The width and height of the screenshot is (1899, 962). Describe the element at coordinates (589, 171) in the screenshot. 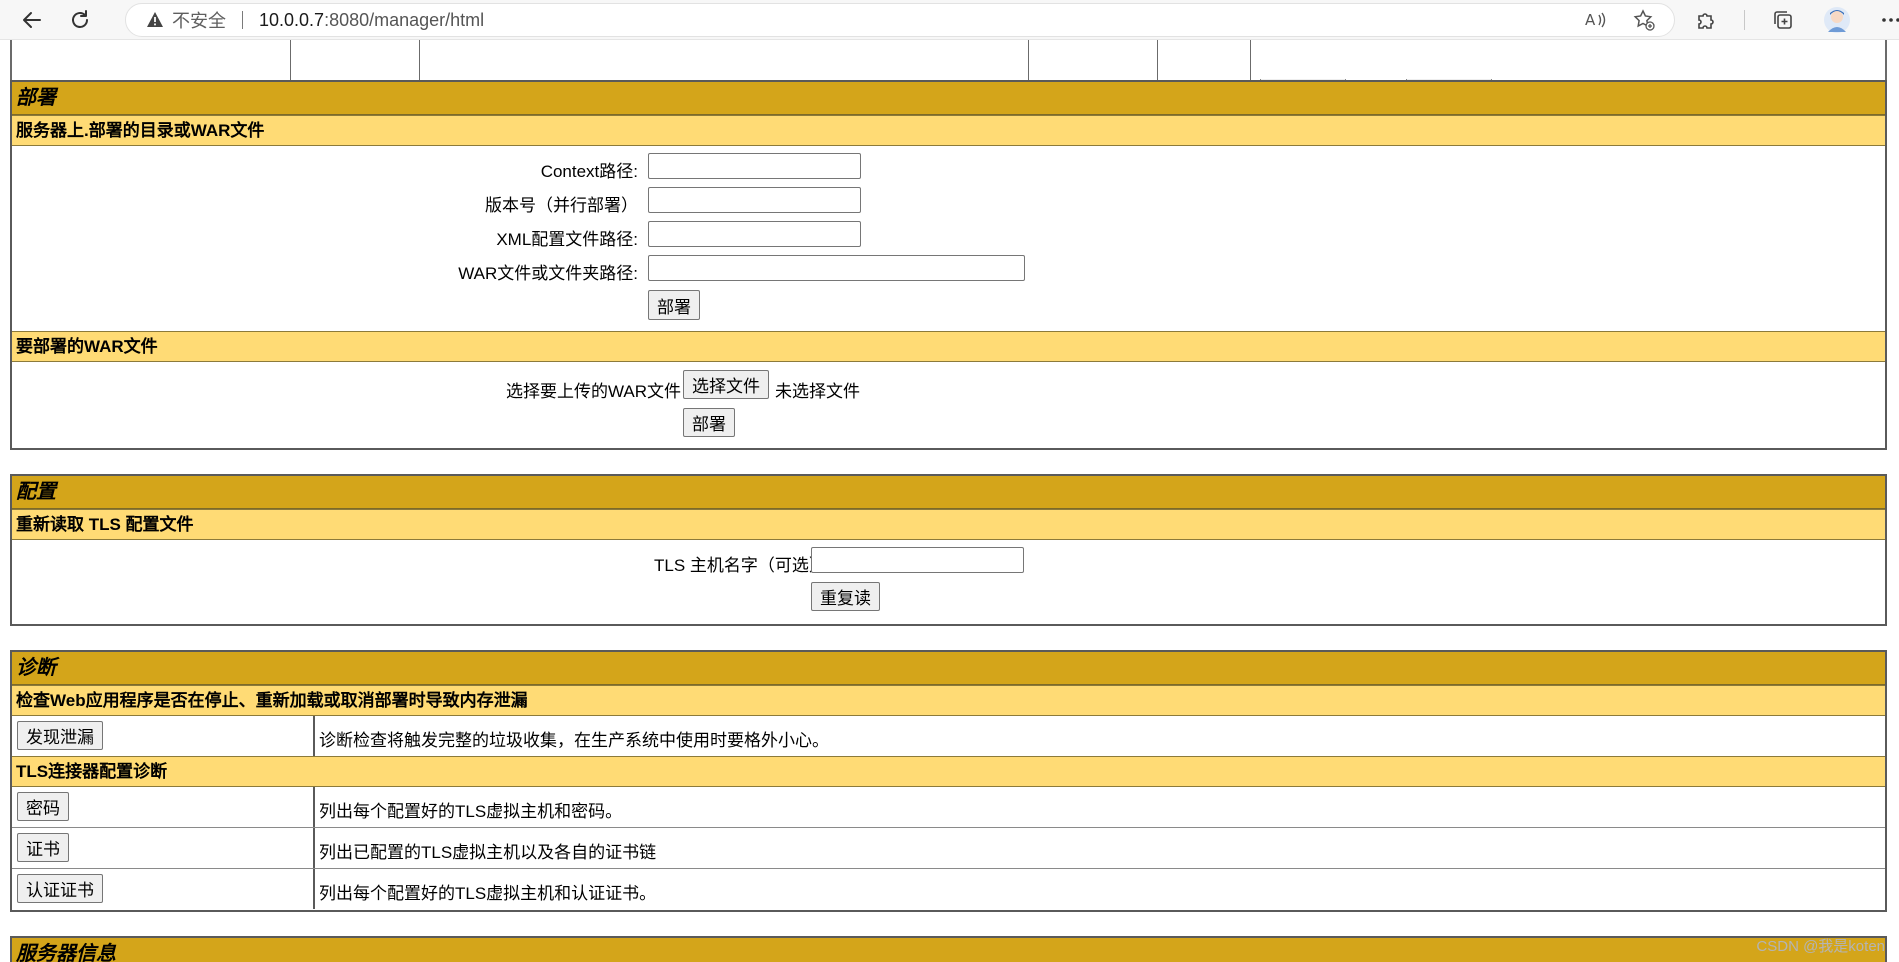

I see `context-path-label: Context路径:` at that location.